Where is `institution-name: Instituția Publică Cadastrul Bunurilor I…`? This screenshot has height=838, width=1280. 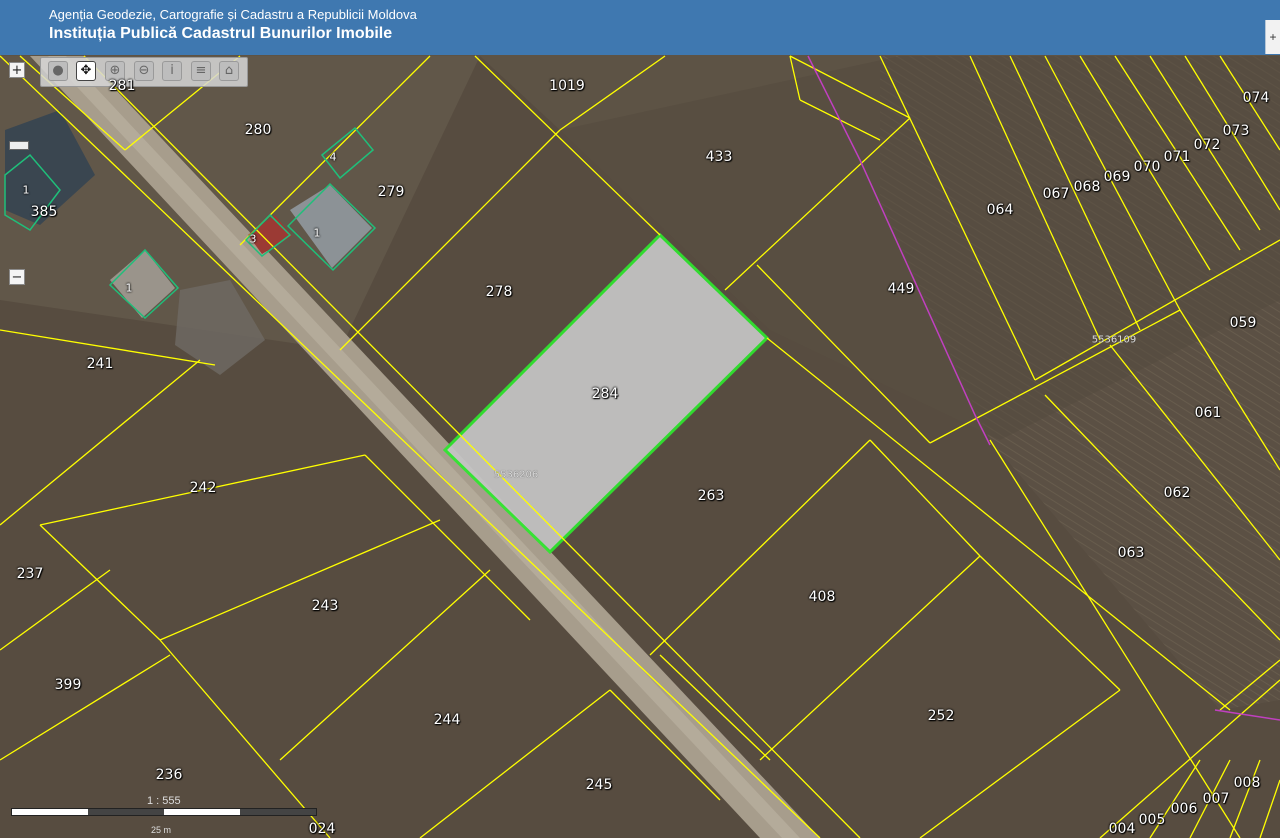
institution-name: Instituția Publică Cadastrul Bunurilor I… is located at coordinates (221, 33).